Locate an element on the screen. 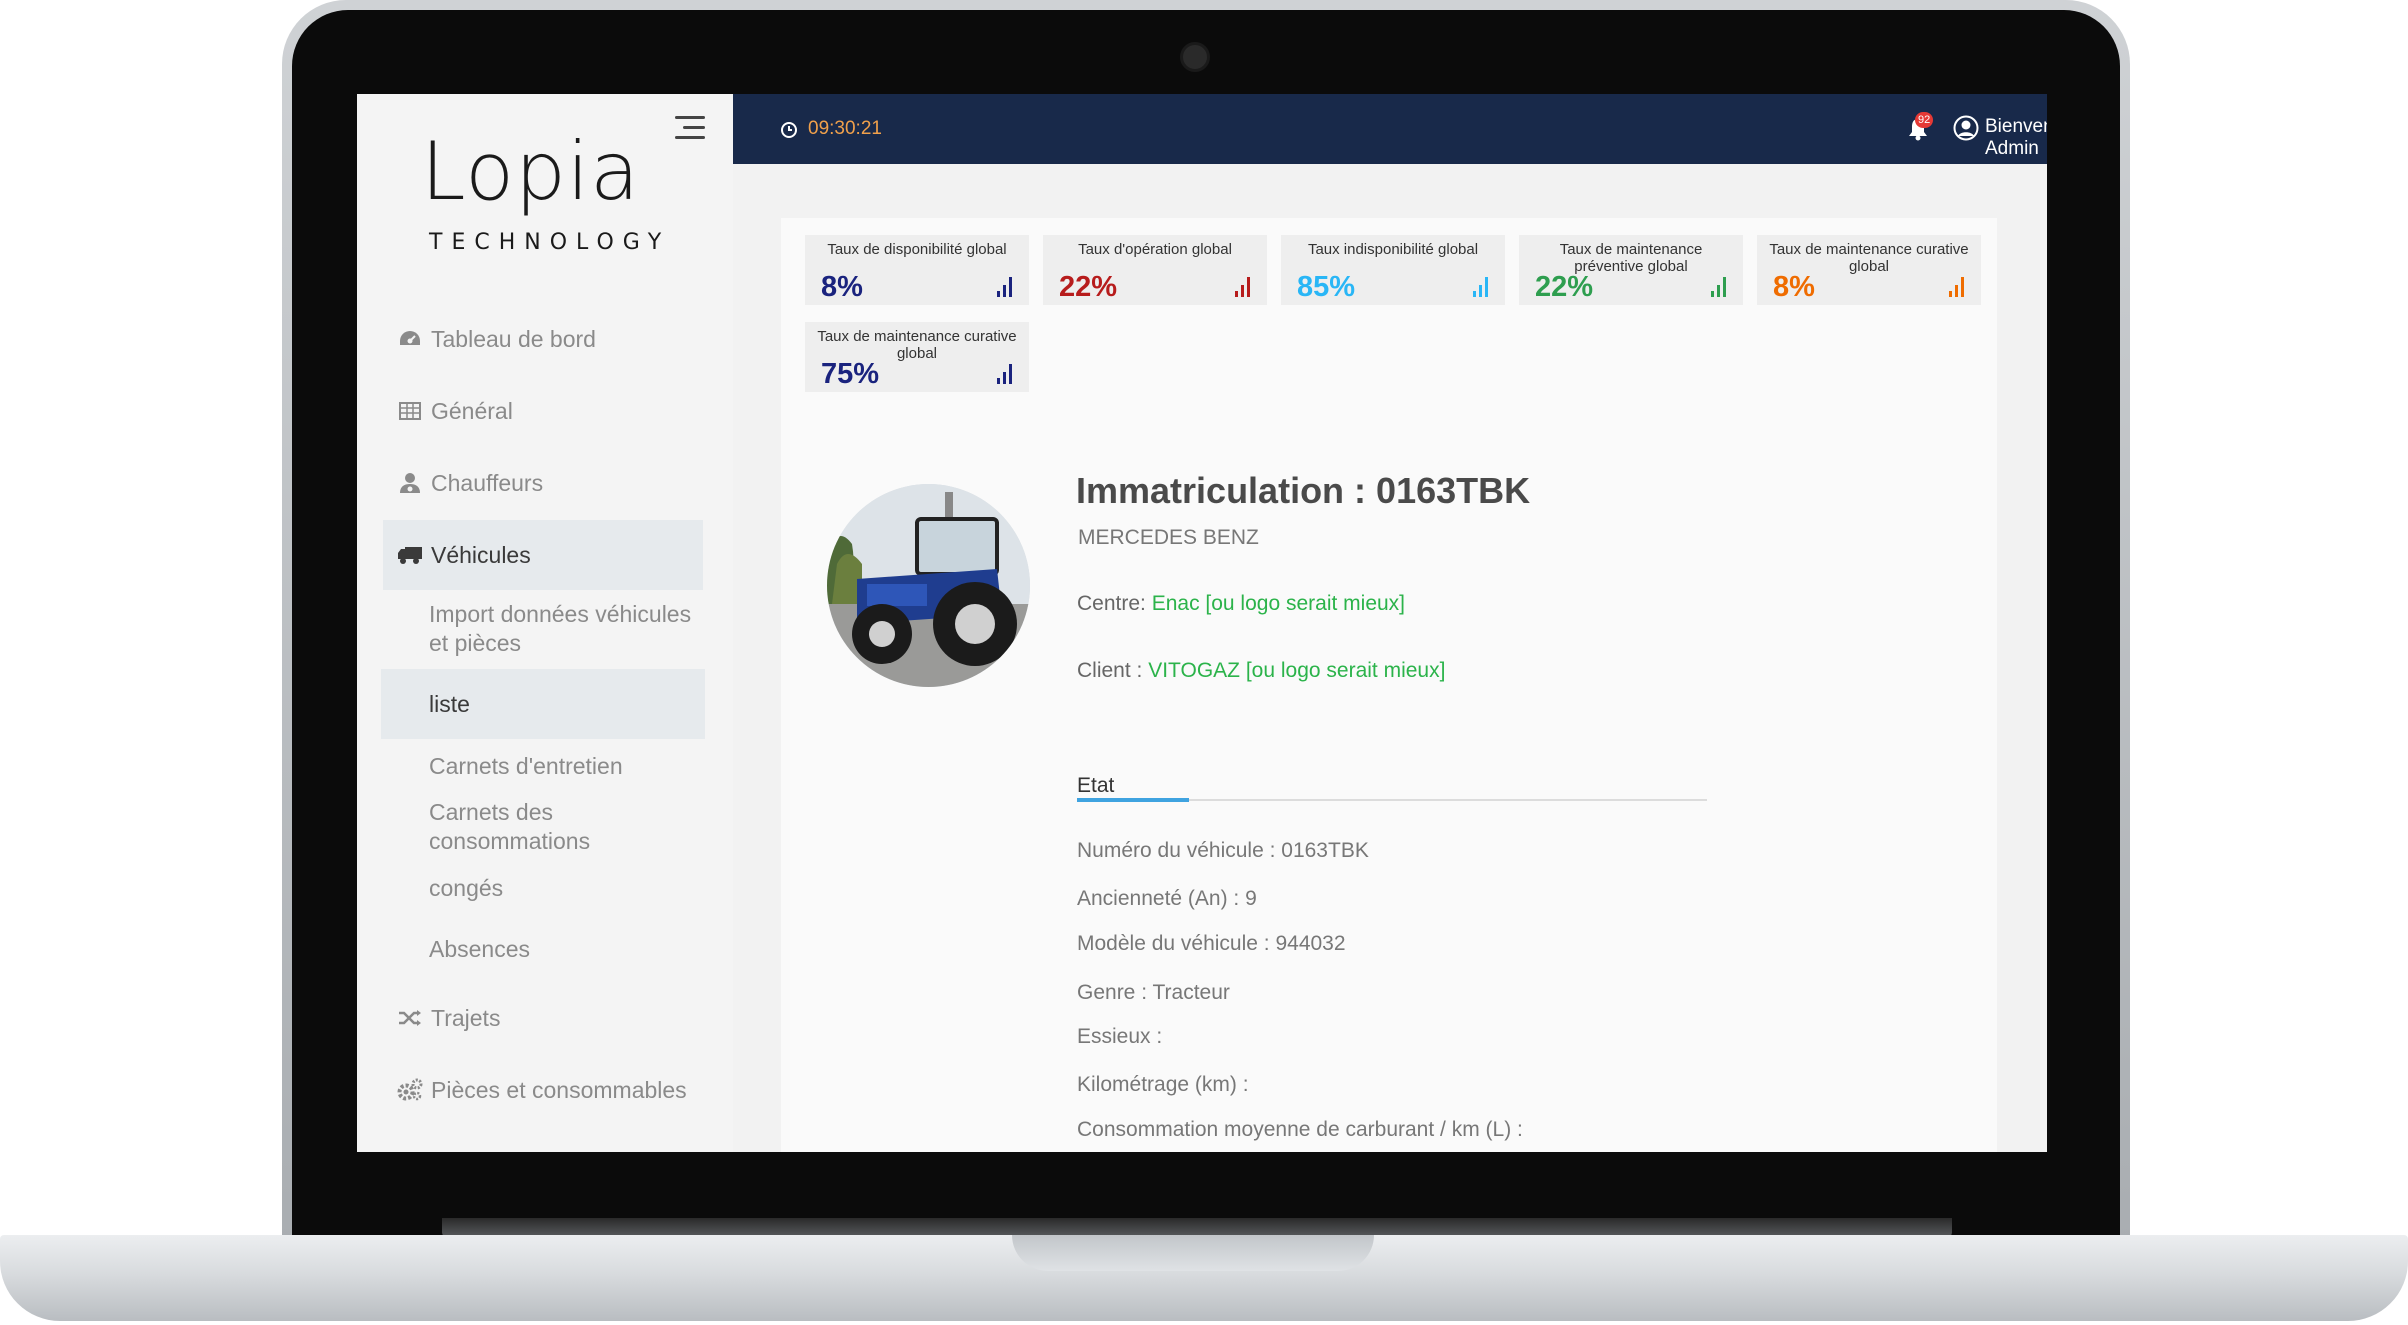  vehicle-registration-title: Immatriculation : 0163TBK is located at coordinates (1303, 490).